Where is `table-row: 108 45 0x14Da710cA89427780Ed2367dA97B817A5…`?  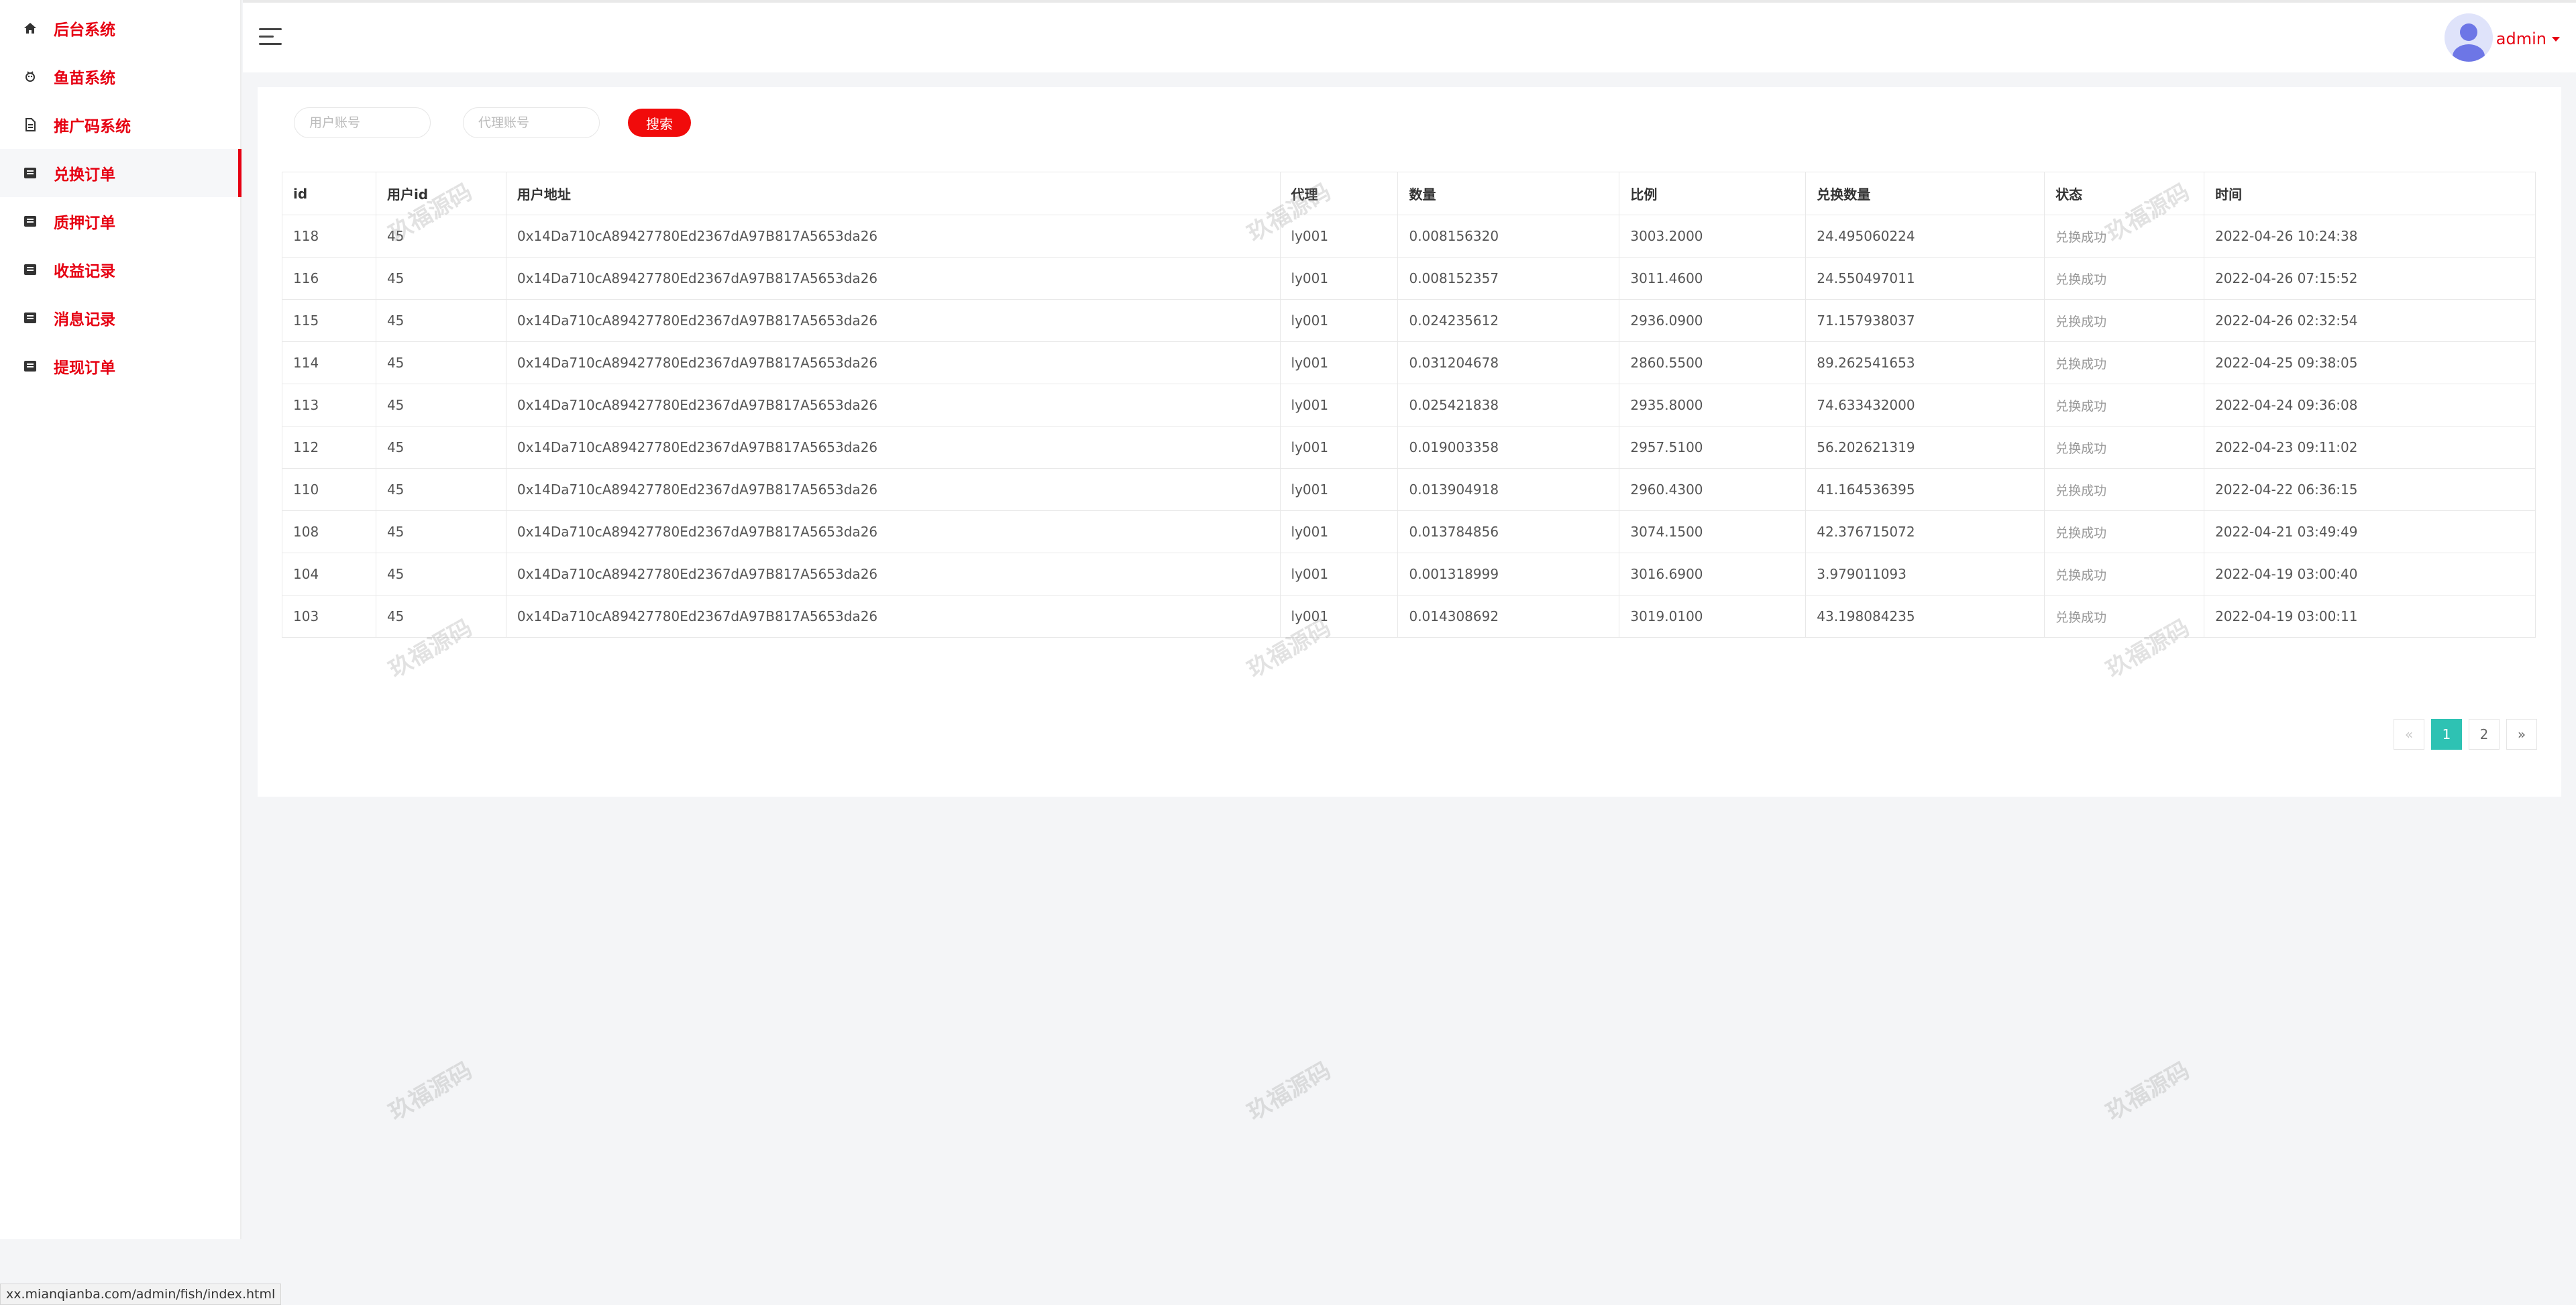
table-row: 108 45 0x14Da710cA89427780Ed2367dA97B817A5… is located at coordinates (1409, 531).